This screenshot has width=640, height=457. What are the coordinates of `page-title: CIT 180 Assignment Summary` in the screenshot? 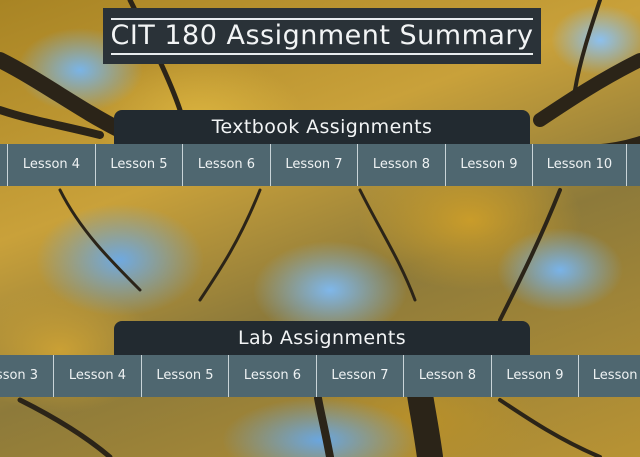 It's located at (322, 35).